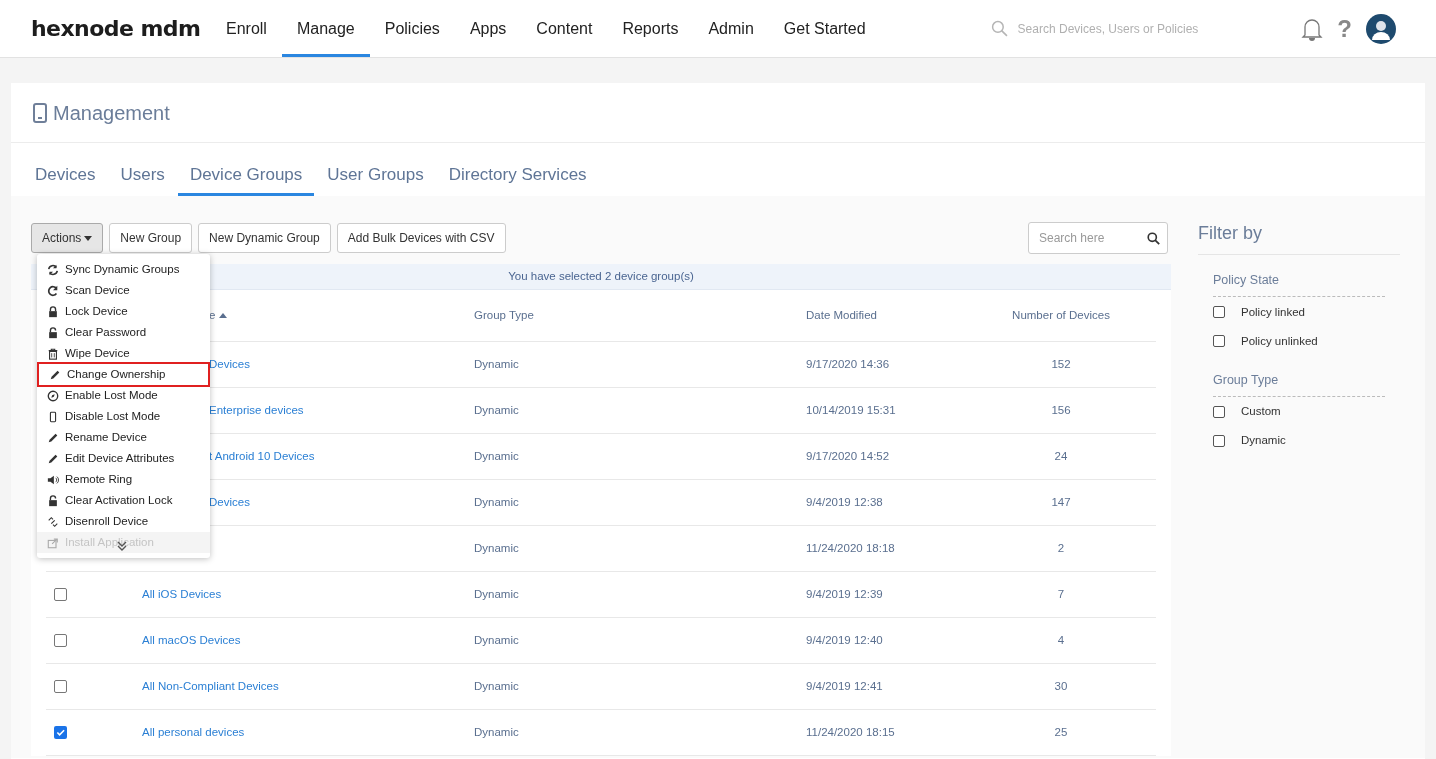 The width and height of the screenshot is (1436, 759). I want to click on table-cell: 9/17/2020 14:52, so click(848, 455).